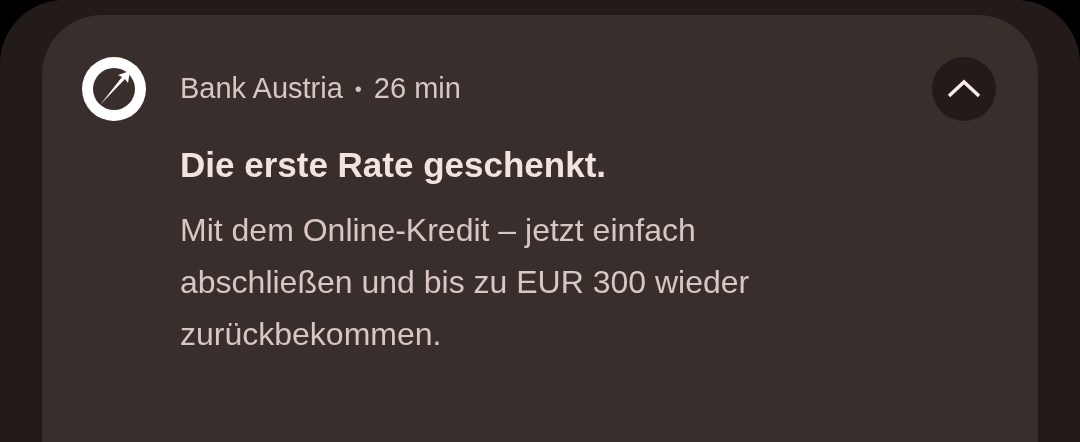  Describe the element at coordinates (964, 89) in the screenshot. I see `chevron-icon` at that location.